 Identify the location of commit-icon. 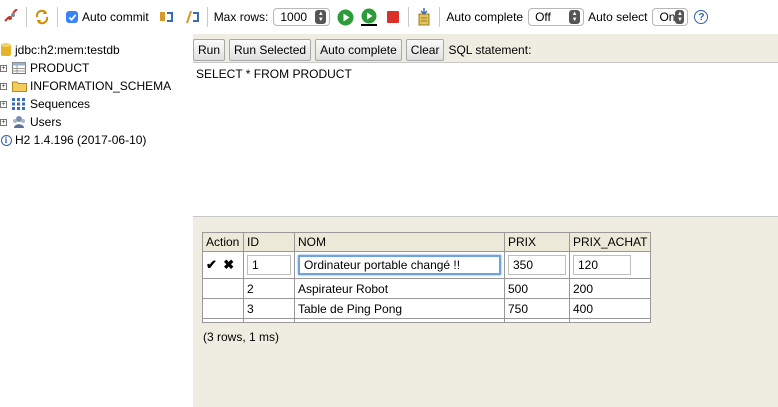
(166, 17).